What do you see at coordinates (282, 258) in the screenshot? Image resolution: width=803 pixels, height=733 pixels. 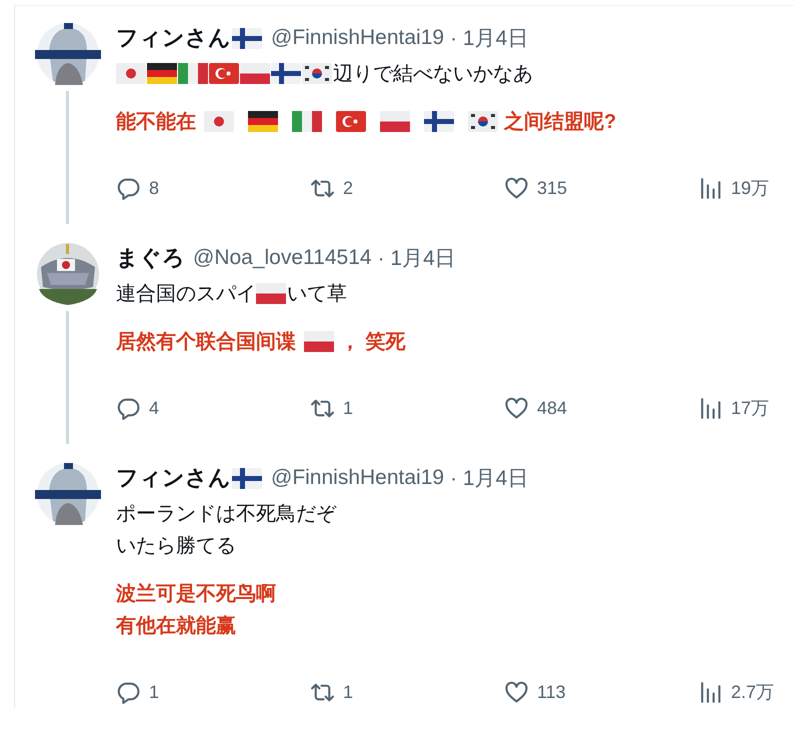 I see `user-handle: @Noa_love114514` at bounding box center [282, 258].